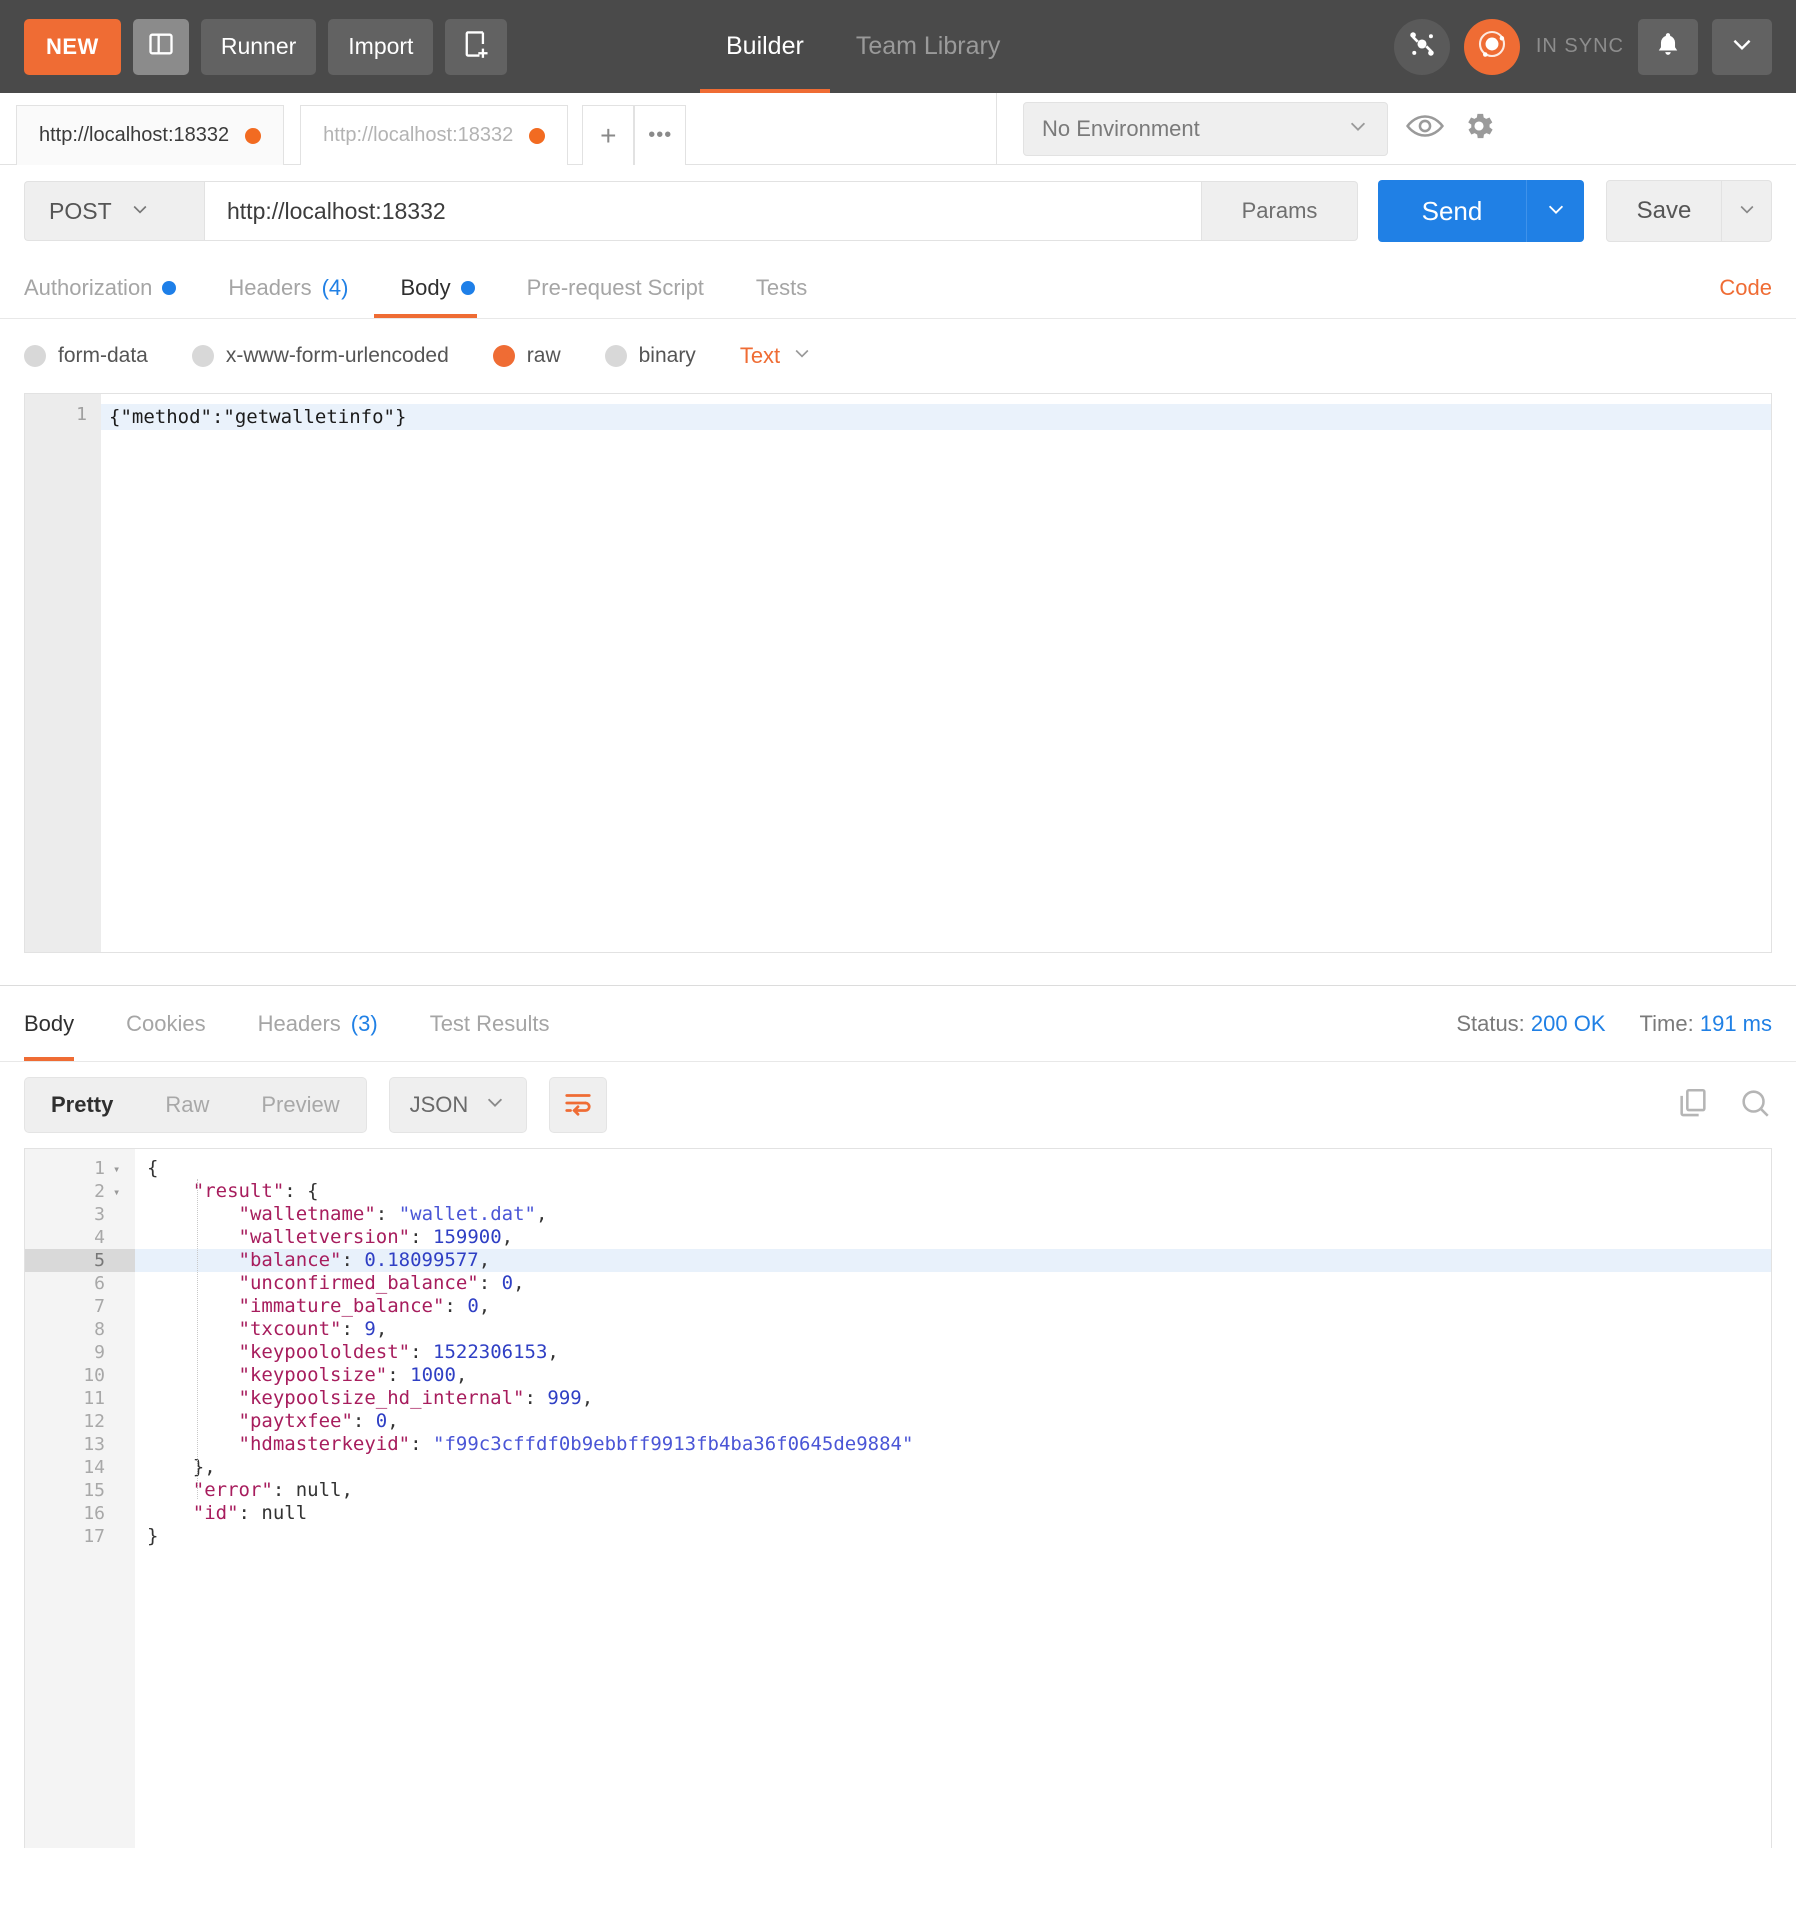 The height and width of the screenshot is (1911, 1796). What do you see at coordinates (928, 46) in the screenshot?
I see `nav-tab-team-library: Team Library` at bounding box center [928, 46].